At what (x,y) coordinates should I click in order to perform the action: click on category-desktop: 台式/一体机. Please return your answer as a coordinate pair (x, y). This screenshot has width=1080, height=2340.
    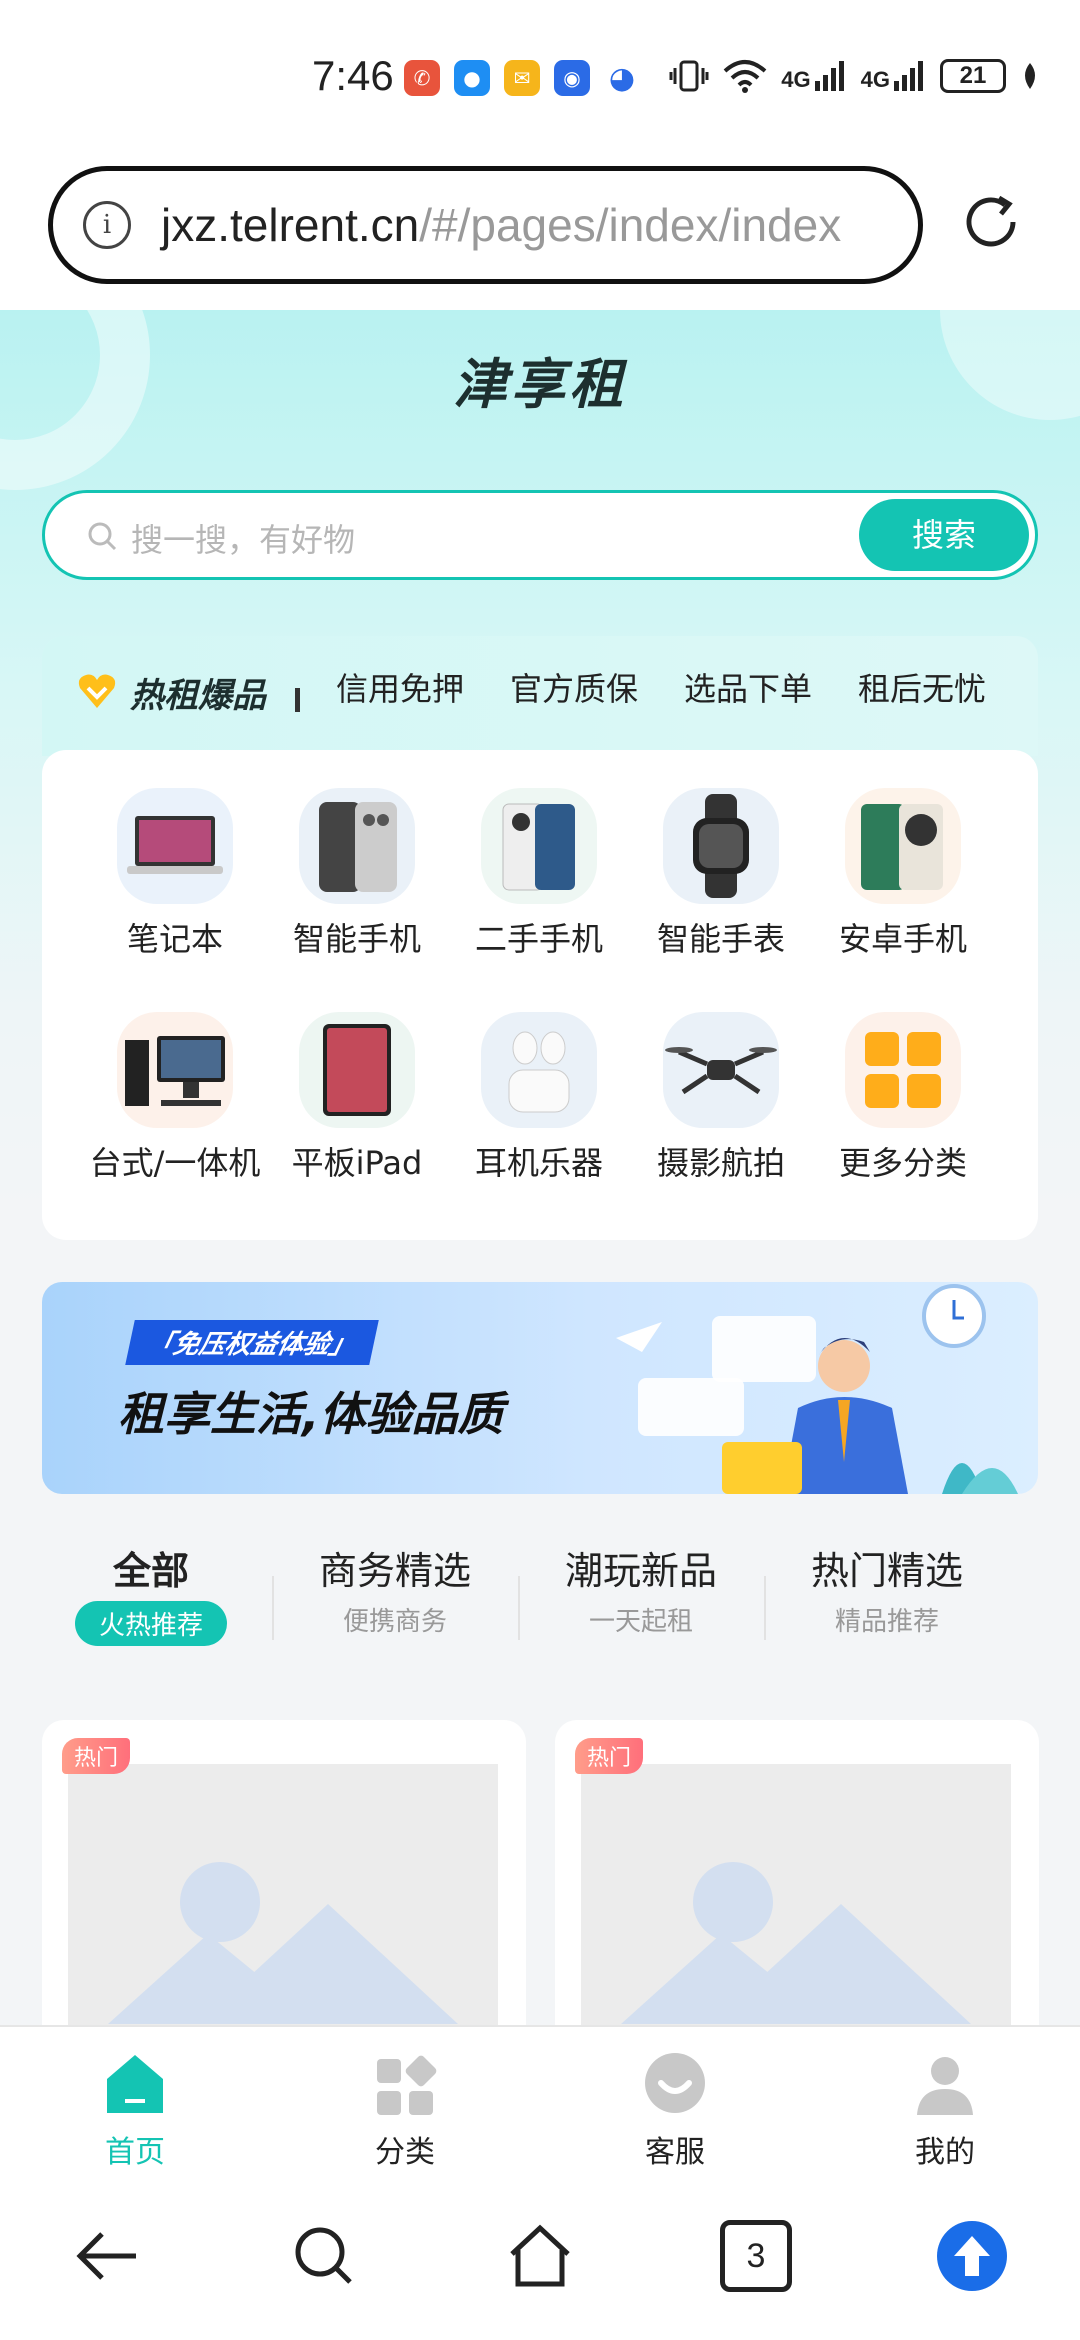
    Looking at the image, I should click on (175, 1098).